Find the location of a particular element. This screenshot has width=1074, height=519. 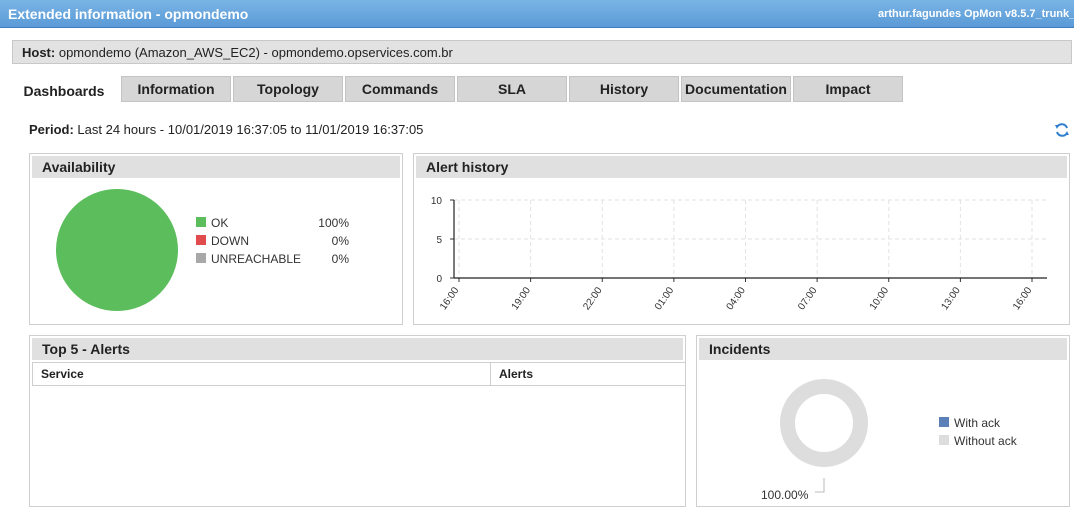

availability-title: Availability is located at coordinates (216, 167).